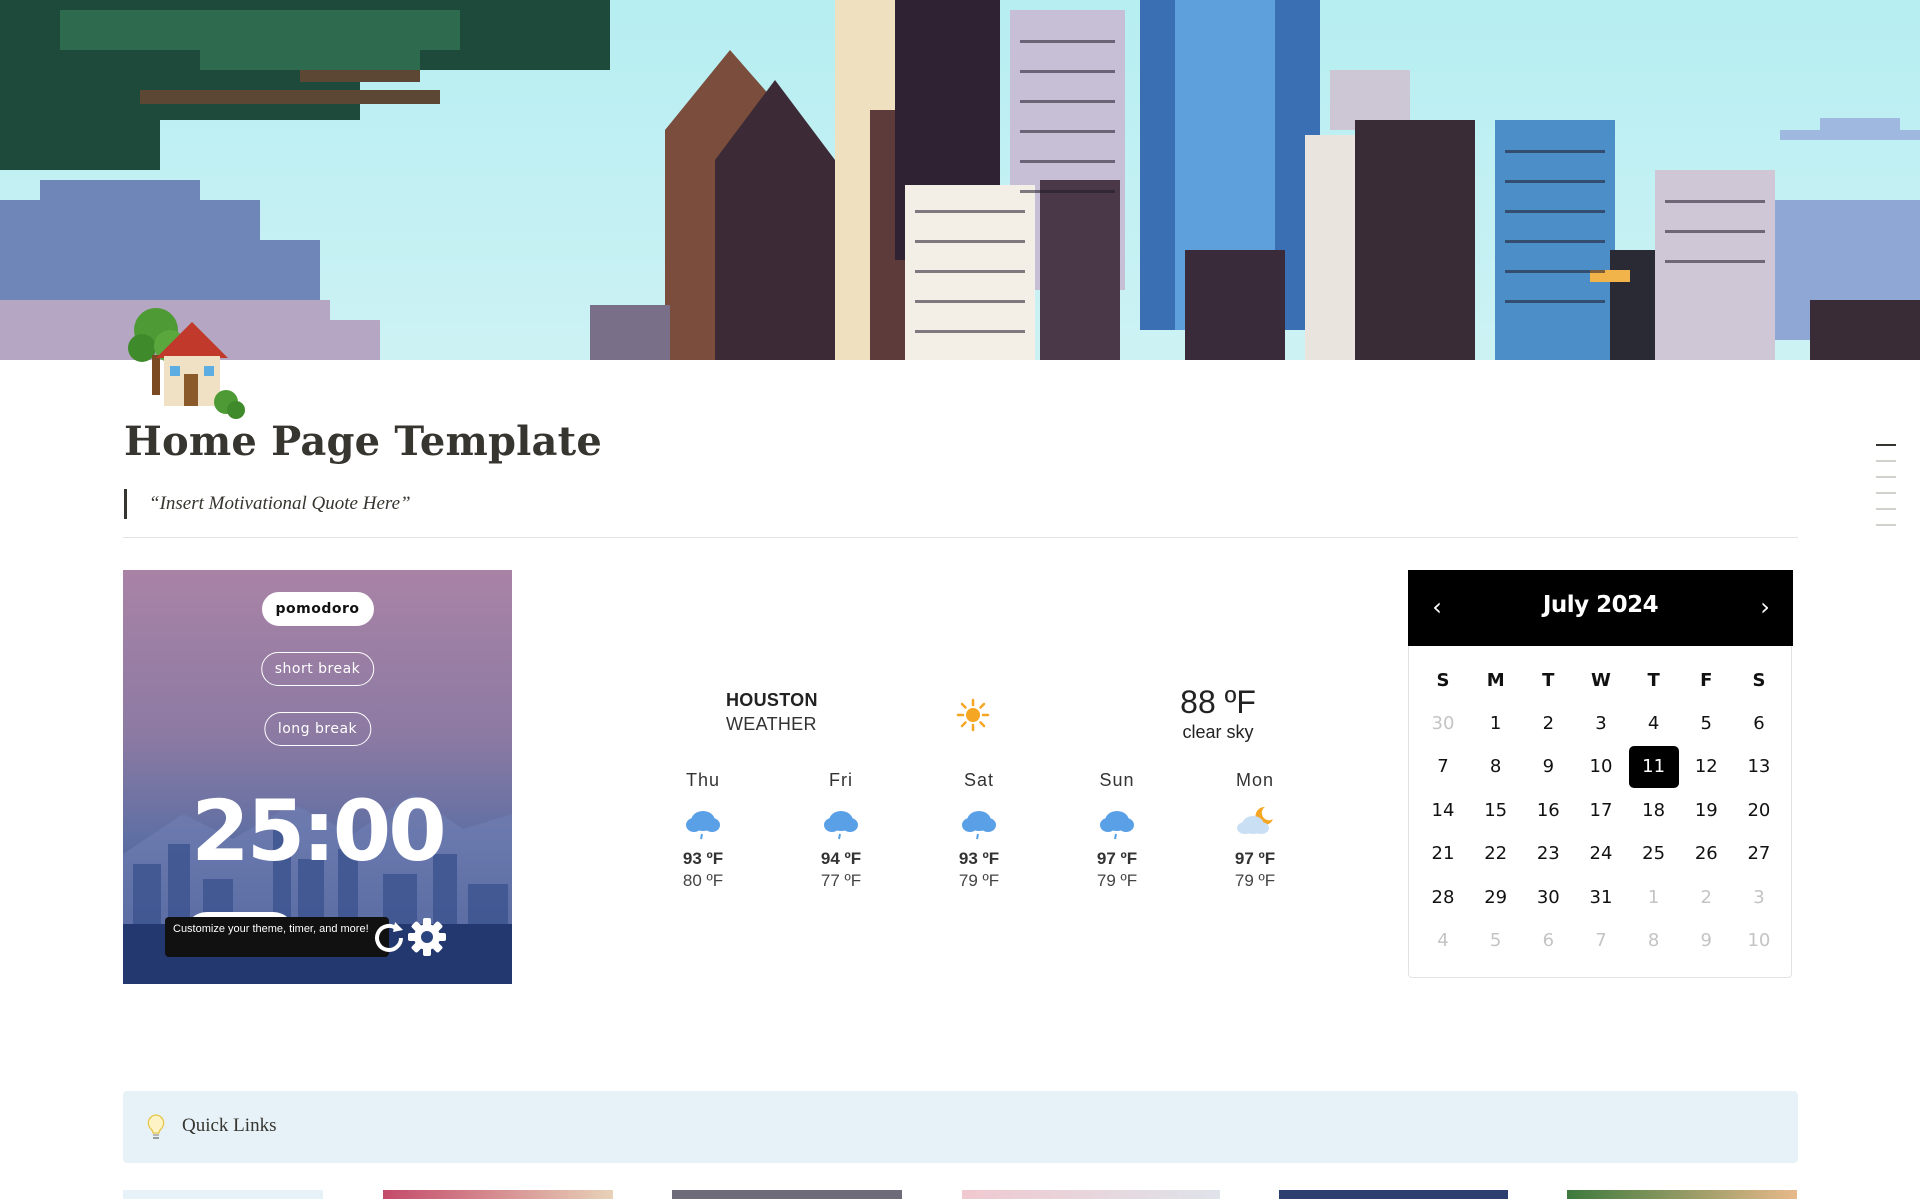 This screenshot has width=1920, height=1199. What do you see at coordinates (1443, 680) in the screenshot?
I see `weekday-header: S` at bounding box center [1443, 680].